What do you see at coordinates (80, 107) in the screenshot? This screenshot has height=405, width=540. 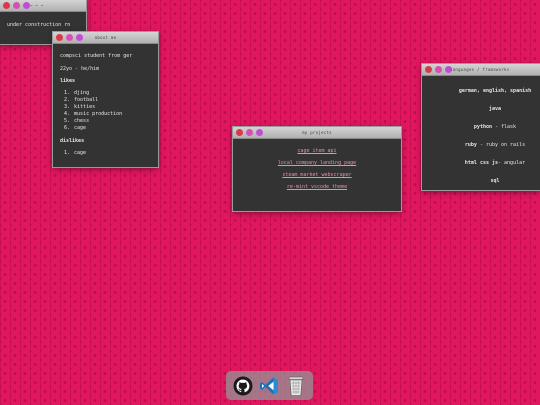 I see `list-item: 3. kitties` at bounding box center [80, 107].